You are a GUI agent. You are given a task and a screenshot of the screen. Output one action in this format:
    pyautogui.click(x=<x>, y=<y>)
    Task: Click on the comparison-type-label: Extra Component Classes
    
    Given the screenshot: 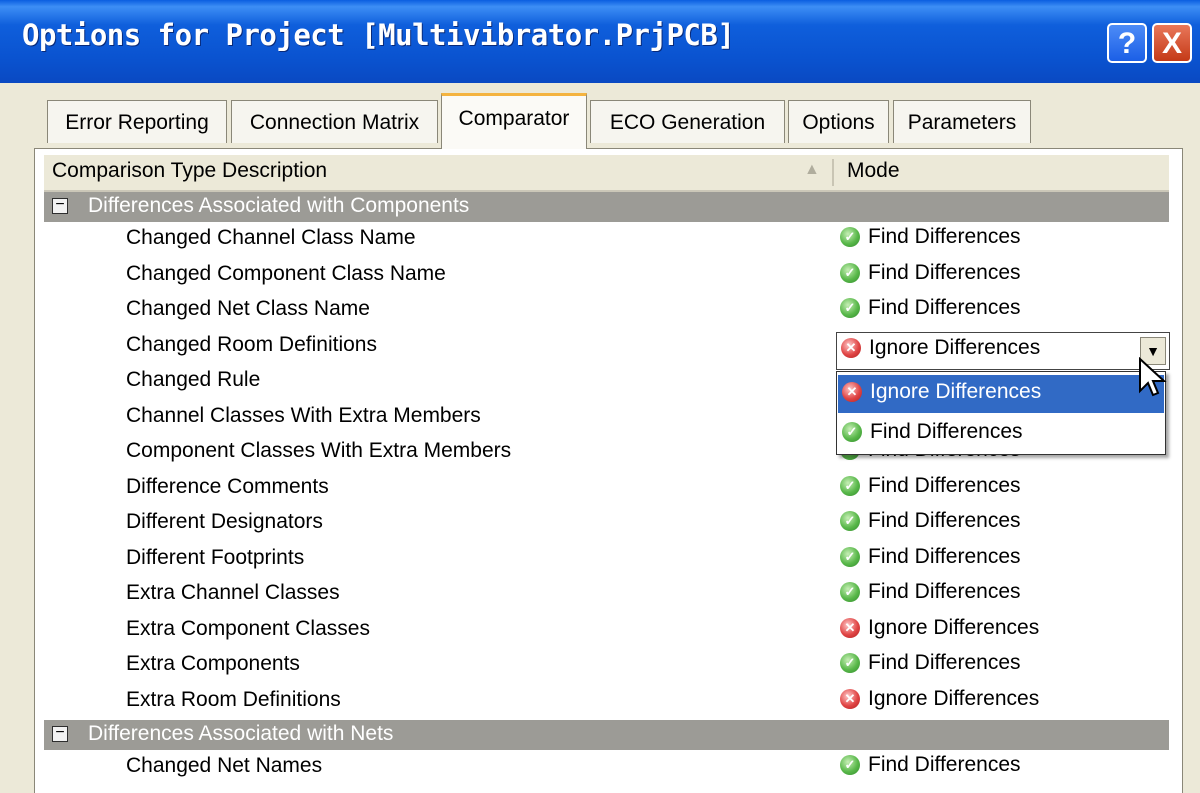 What is the action you would take?
    pyautogui.click(x=248, y=628)
    